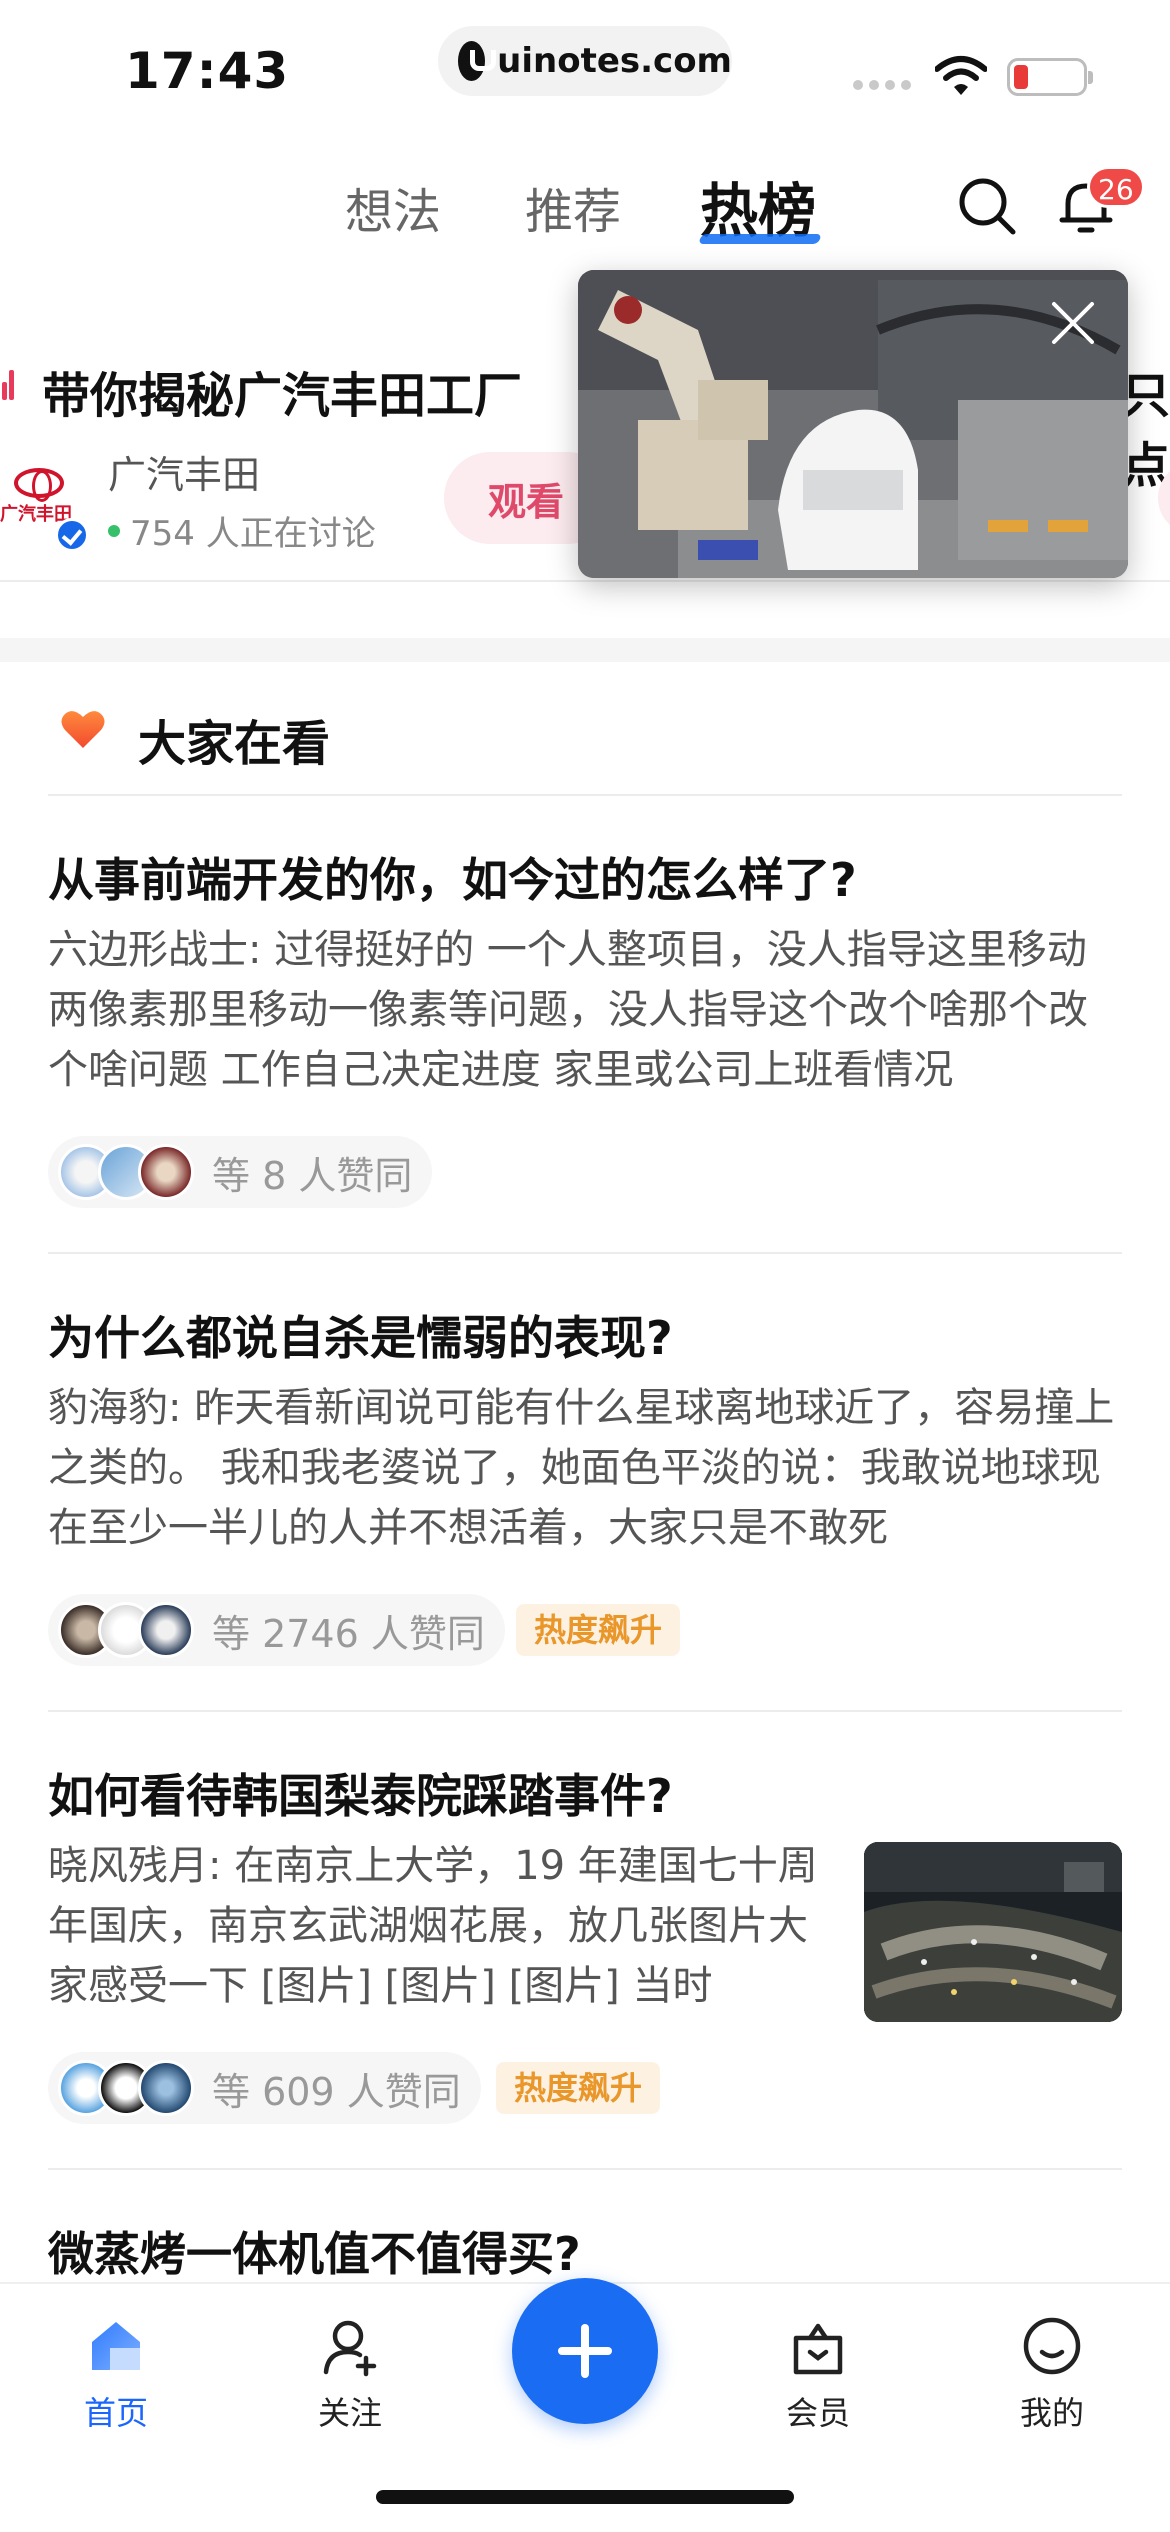 The height and width of the screenshot is (2532, 1170). I want to click on tab-me: 我的, so click(1052, 2374).